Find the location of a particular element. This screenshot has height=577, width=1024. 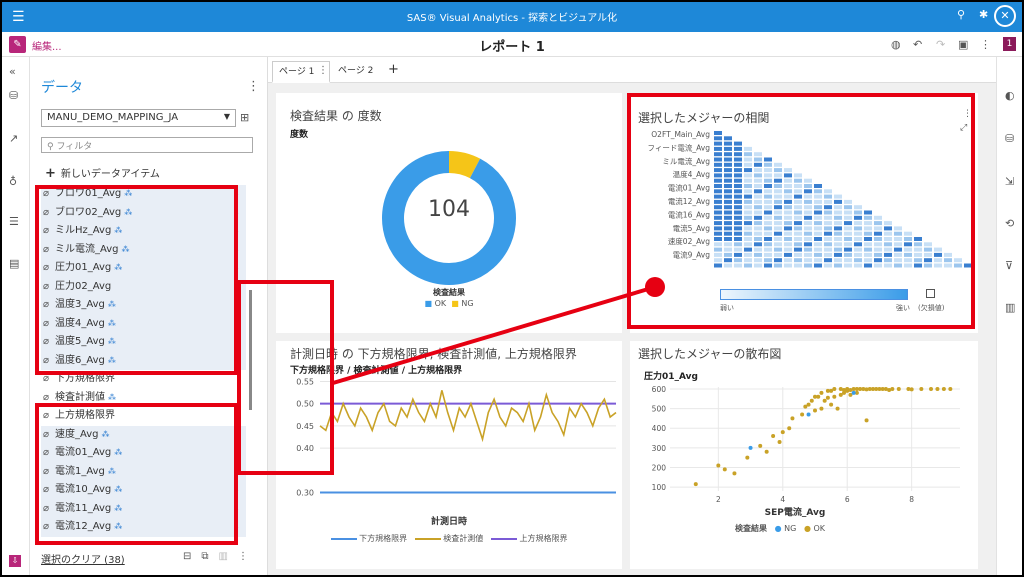

copy-icon: ⧉ is located at coordinates (209, 556).